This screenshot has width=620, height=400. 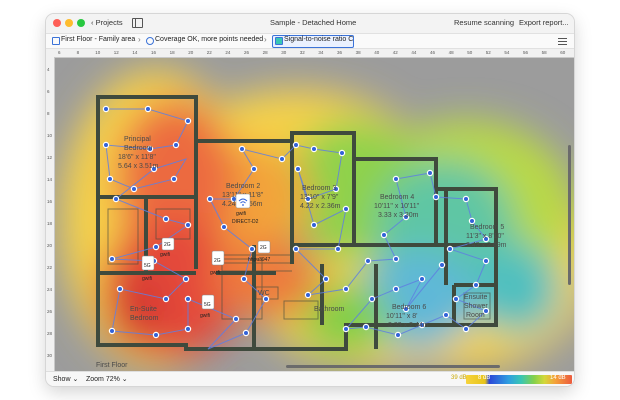 What do you see at coordinates (98, 39) in the screenshot?
I see `breadcrumb-floor: First Floor - Family area` at bounding box center [98, 39].